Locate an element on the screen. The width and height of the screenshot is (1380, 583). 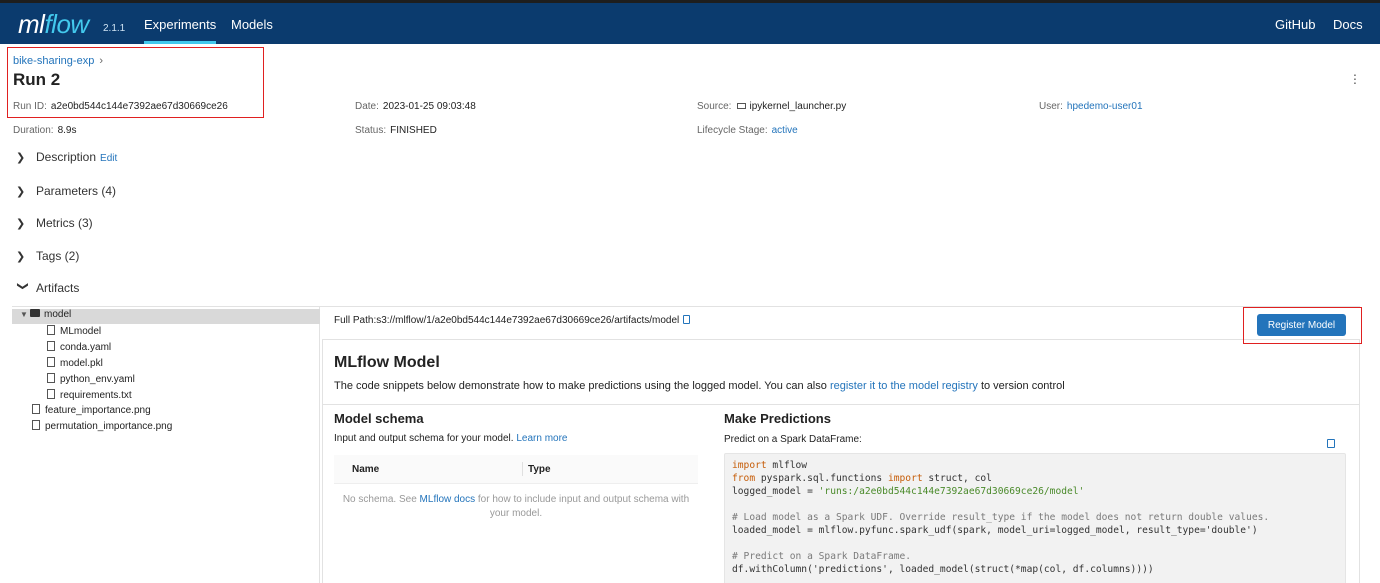
schema-table-header: Name Type is located at coordinates (516, 469).